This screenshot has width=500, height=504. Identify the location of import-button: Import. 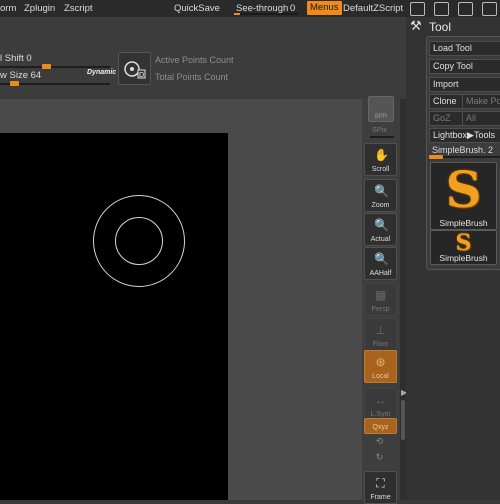
(464, 84).